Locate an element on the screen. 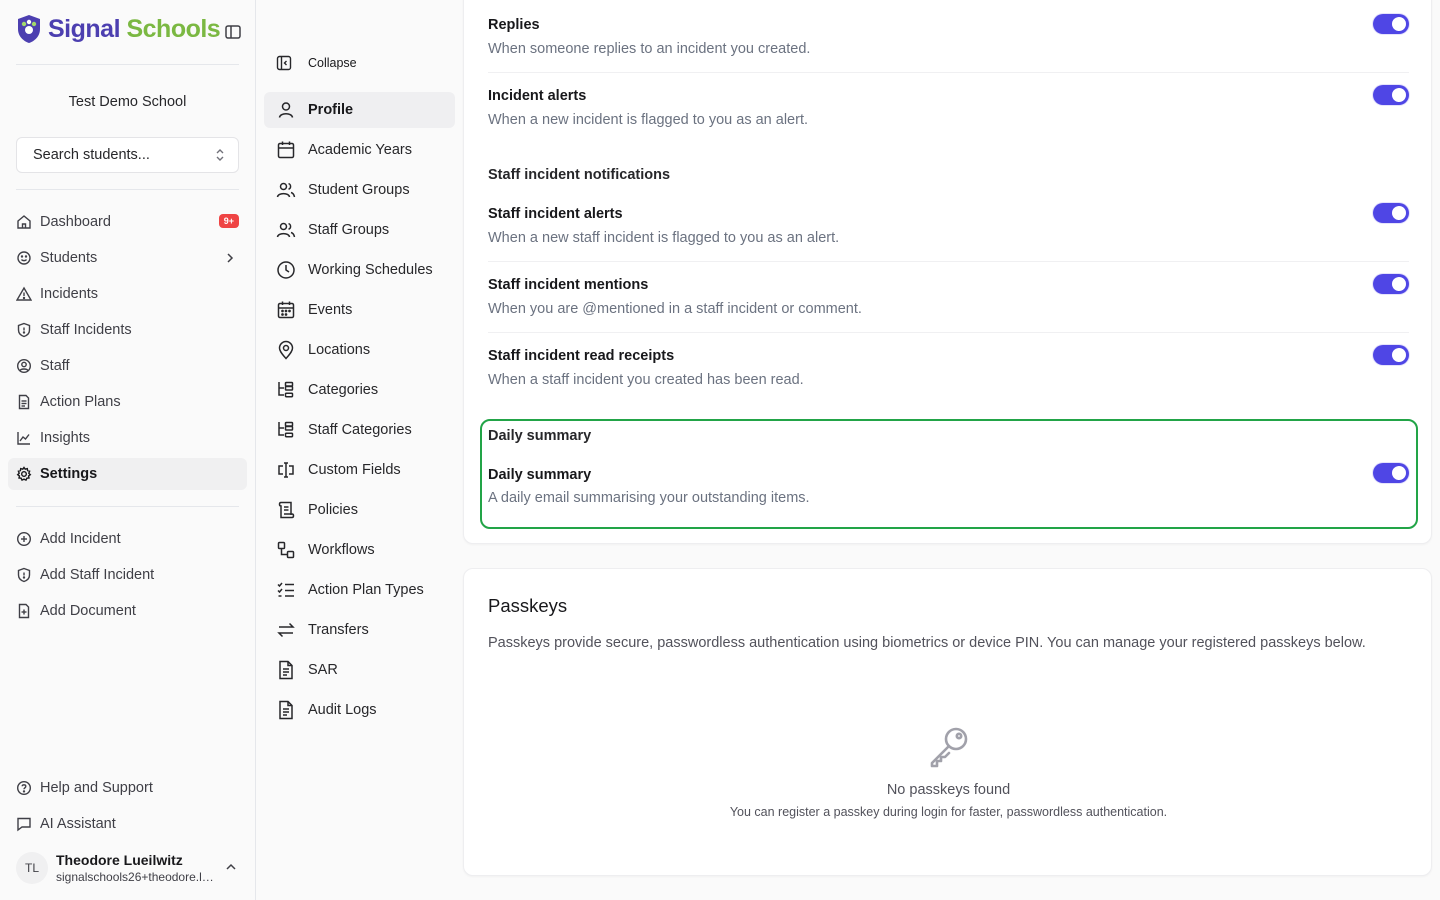 The image size is (1440, 900). settings-item-label: Events is located at coordinates (330, 310).